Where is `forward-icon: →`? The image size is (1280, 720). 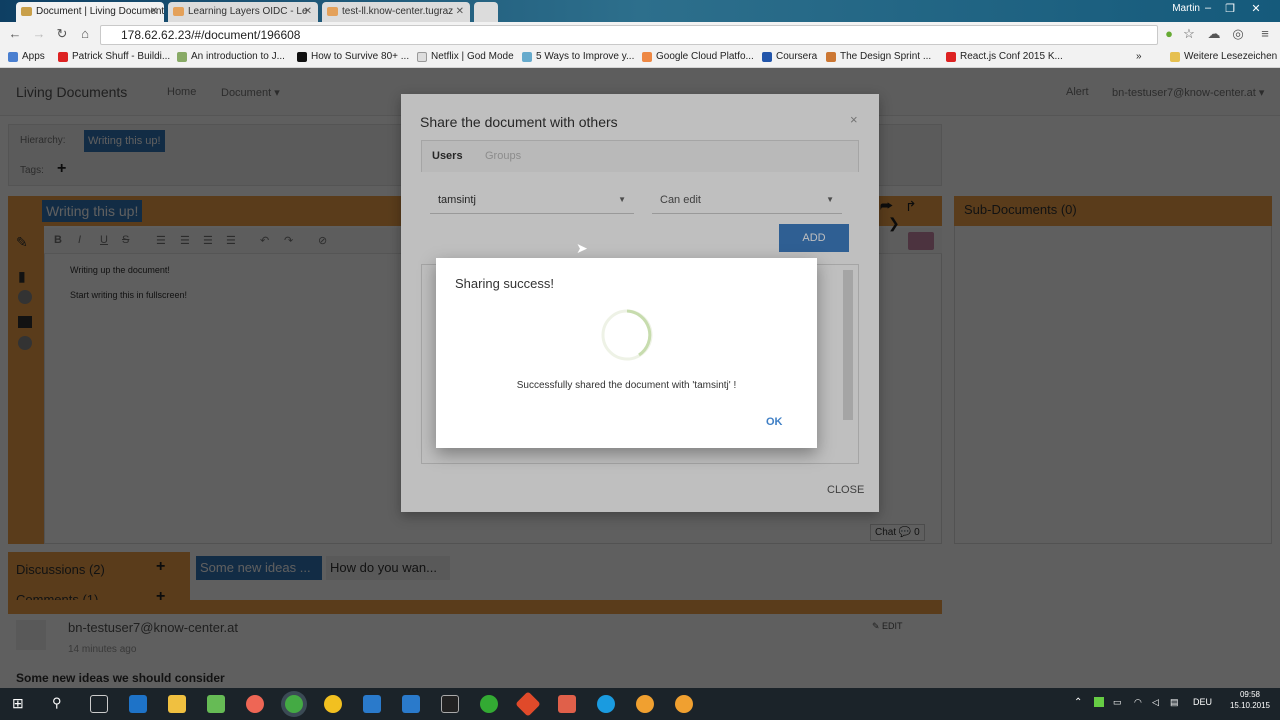 forward-icon: → is located at coordinates (39, 33).